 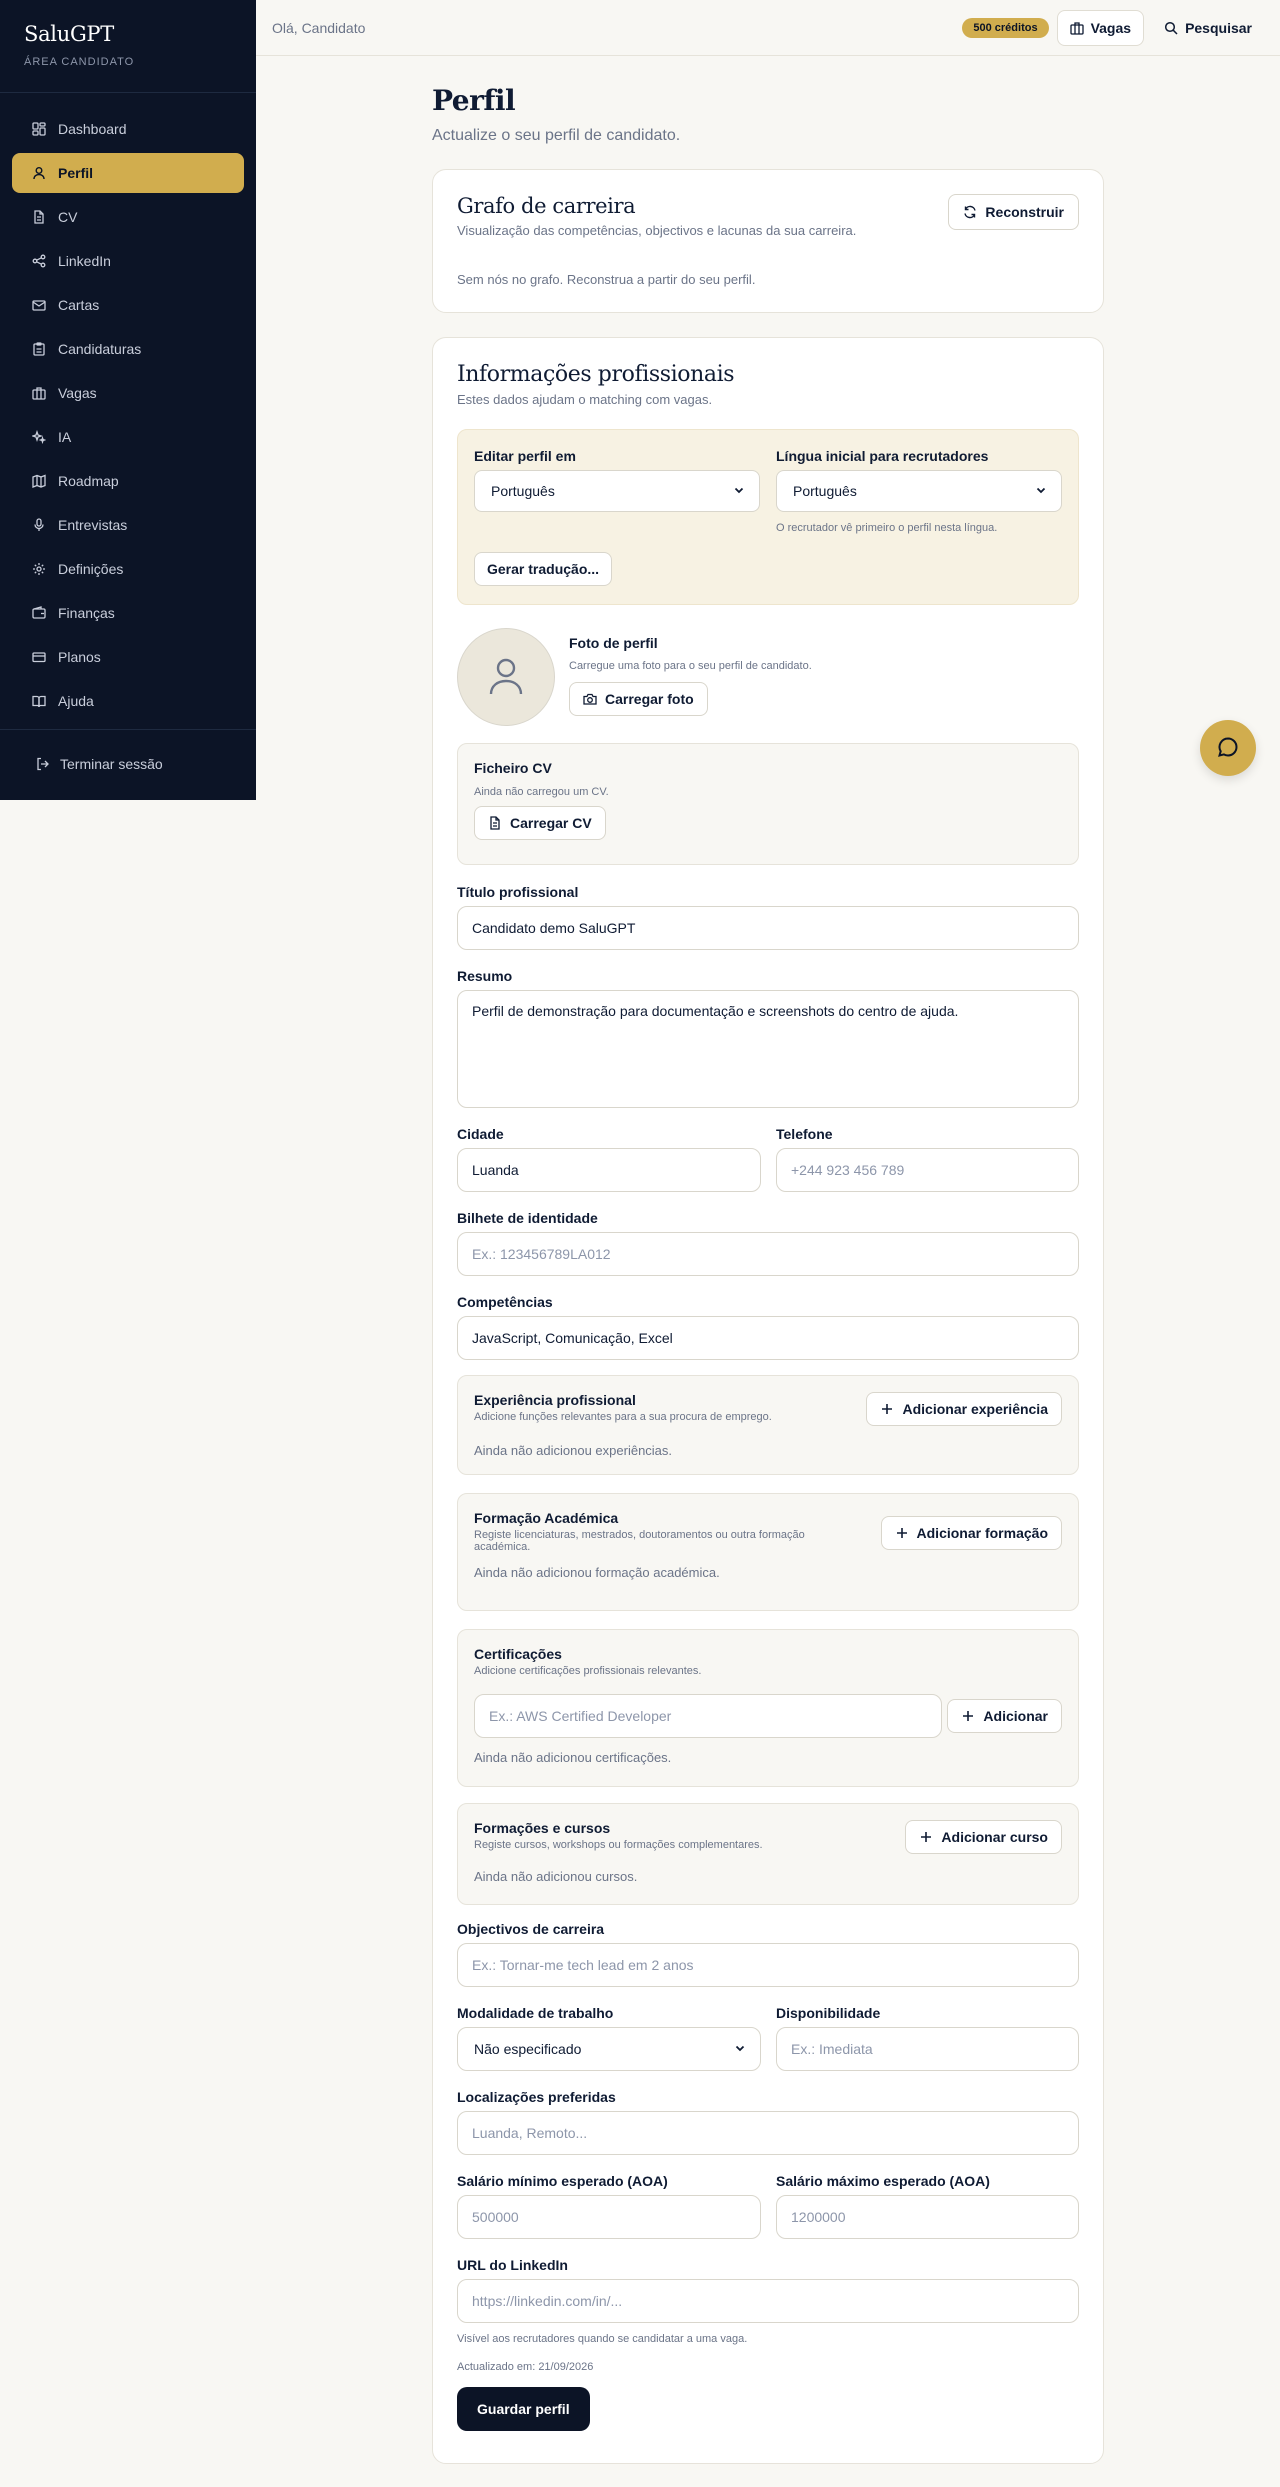 What do you see at coordinates (128, 764) in the screenshot?
I see `logout-button: Terminar sessão` at bounding box center [128, 764].